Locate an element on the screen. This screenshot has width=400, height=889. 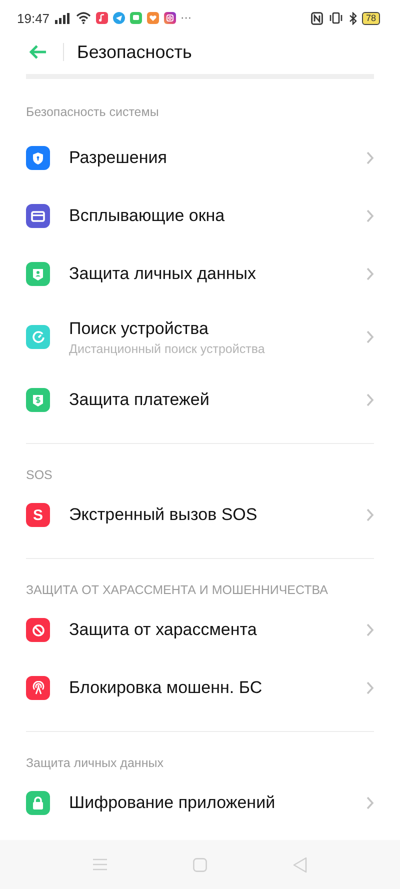
settings-item: Всплывающие окна is located at coordinates (200, 216).